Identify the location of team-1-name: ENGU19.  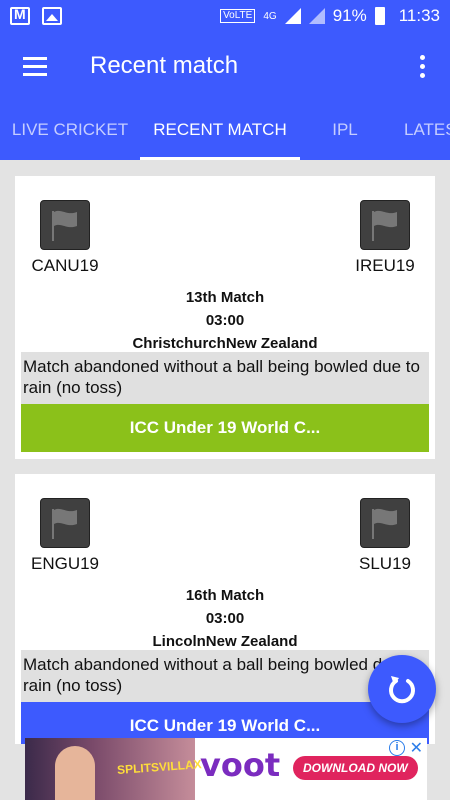
(65, 563).